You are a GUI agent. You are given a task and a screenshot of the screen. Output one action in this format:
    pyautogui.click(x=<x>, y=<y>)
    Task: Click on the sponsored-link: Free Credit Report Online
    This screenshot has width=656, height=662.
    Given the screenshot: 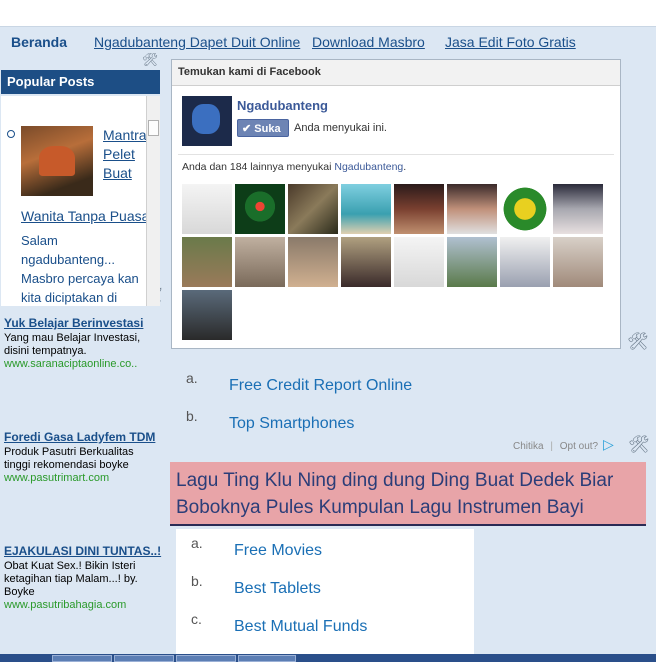 What is the action you would take?
    pyautogui.click(x=320, y=386)
    